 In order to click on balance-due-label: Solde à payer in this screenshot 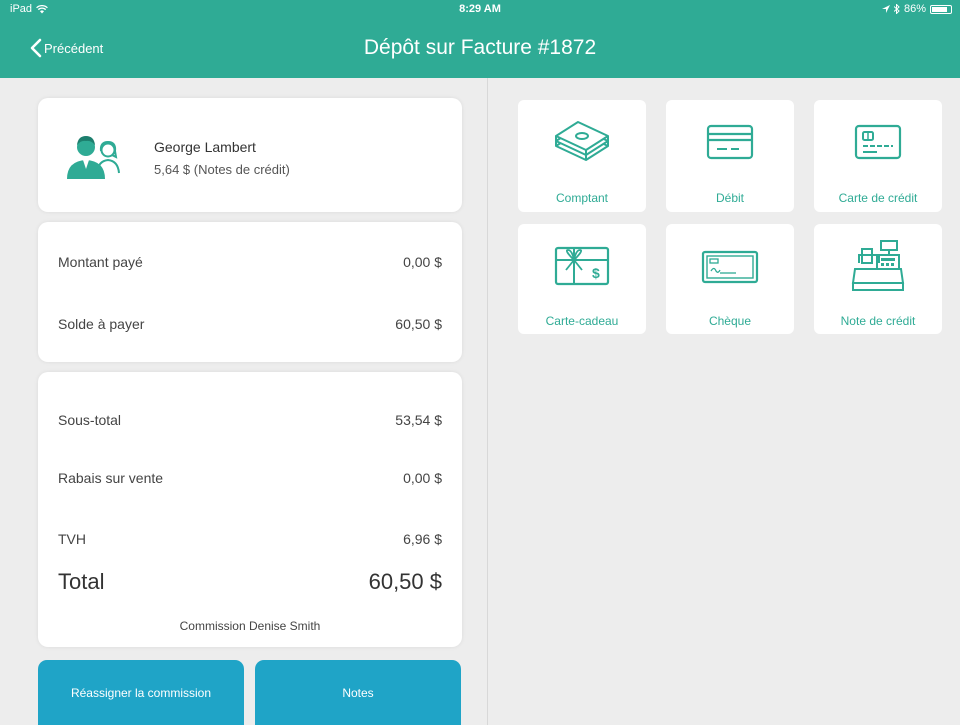, I will do `click(101, 324)`.